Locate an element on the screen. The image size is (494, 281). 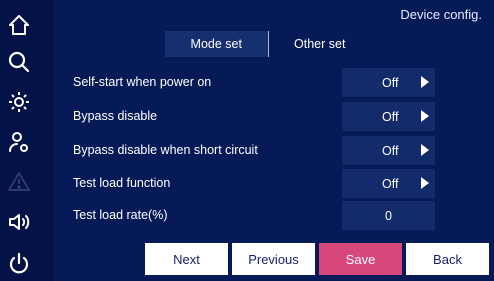
setting-value-text: 0 is located at coordinates (388, 215).